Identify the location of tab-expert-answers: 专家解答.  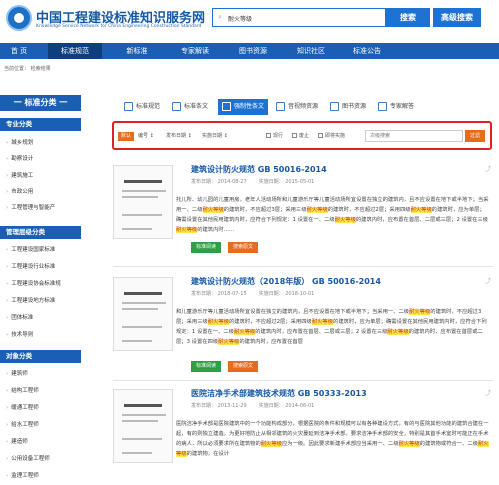
(396, 107).